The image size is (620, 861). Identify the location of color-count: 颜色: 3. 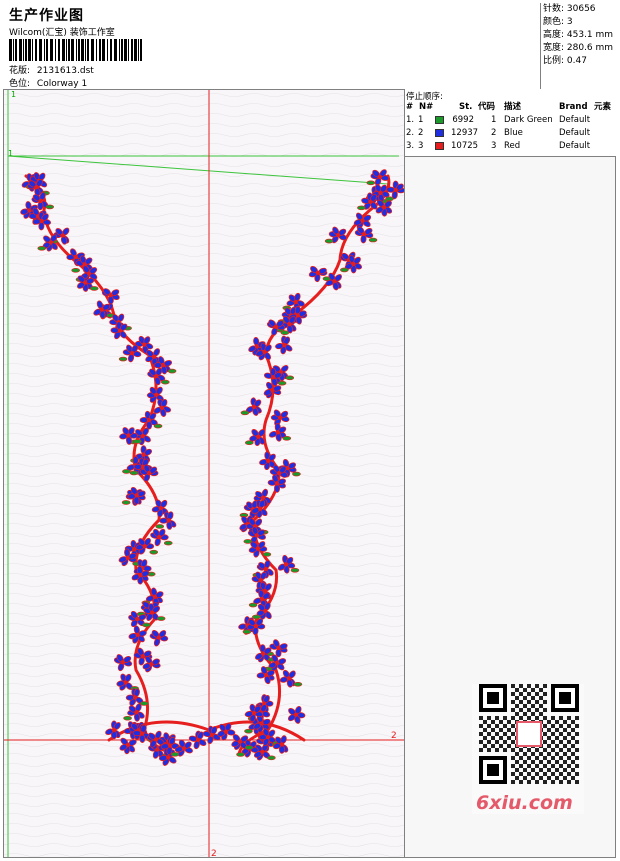
(558, 22).